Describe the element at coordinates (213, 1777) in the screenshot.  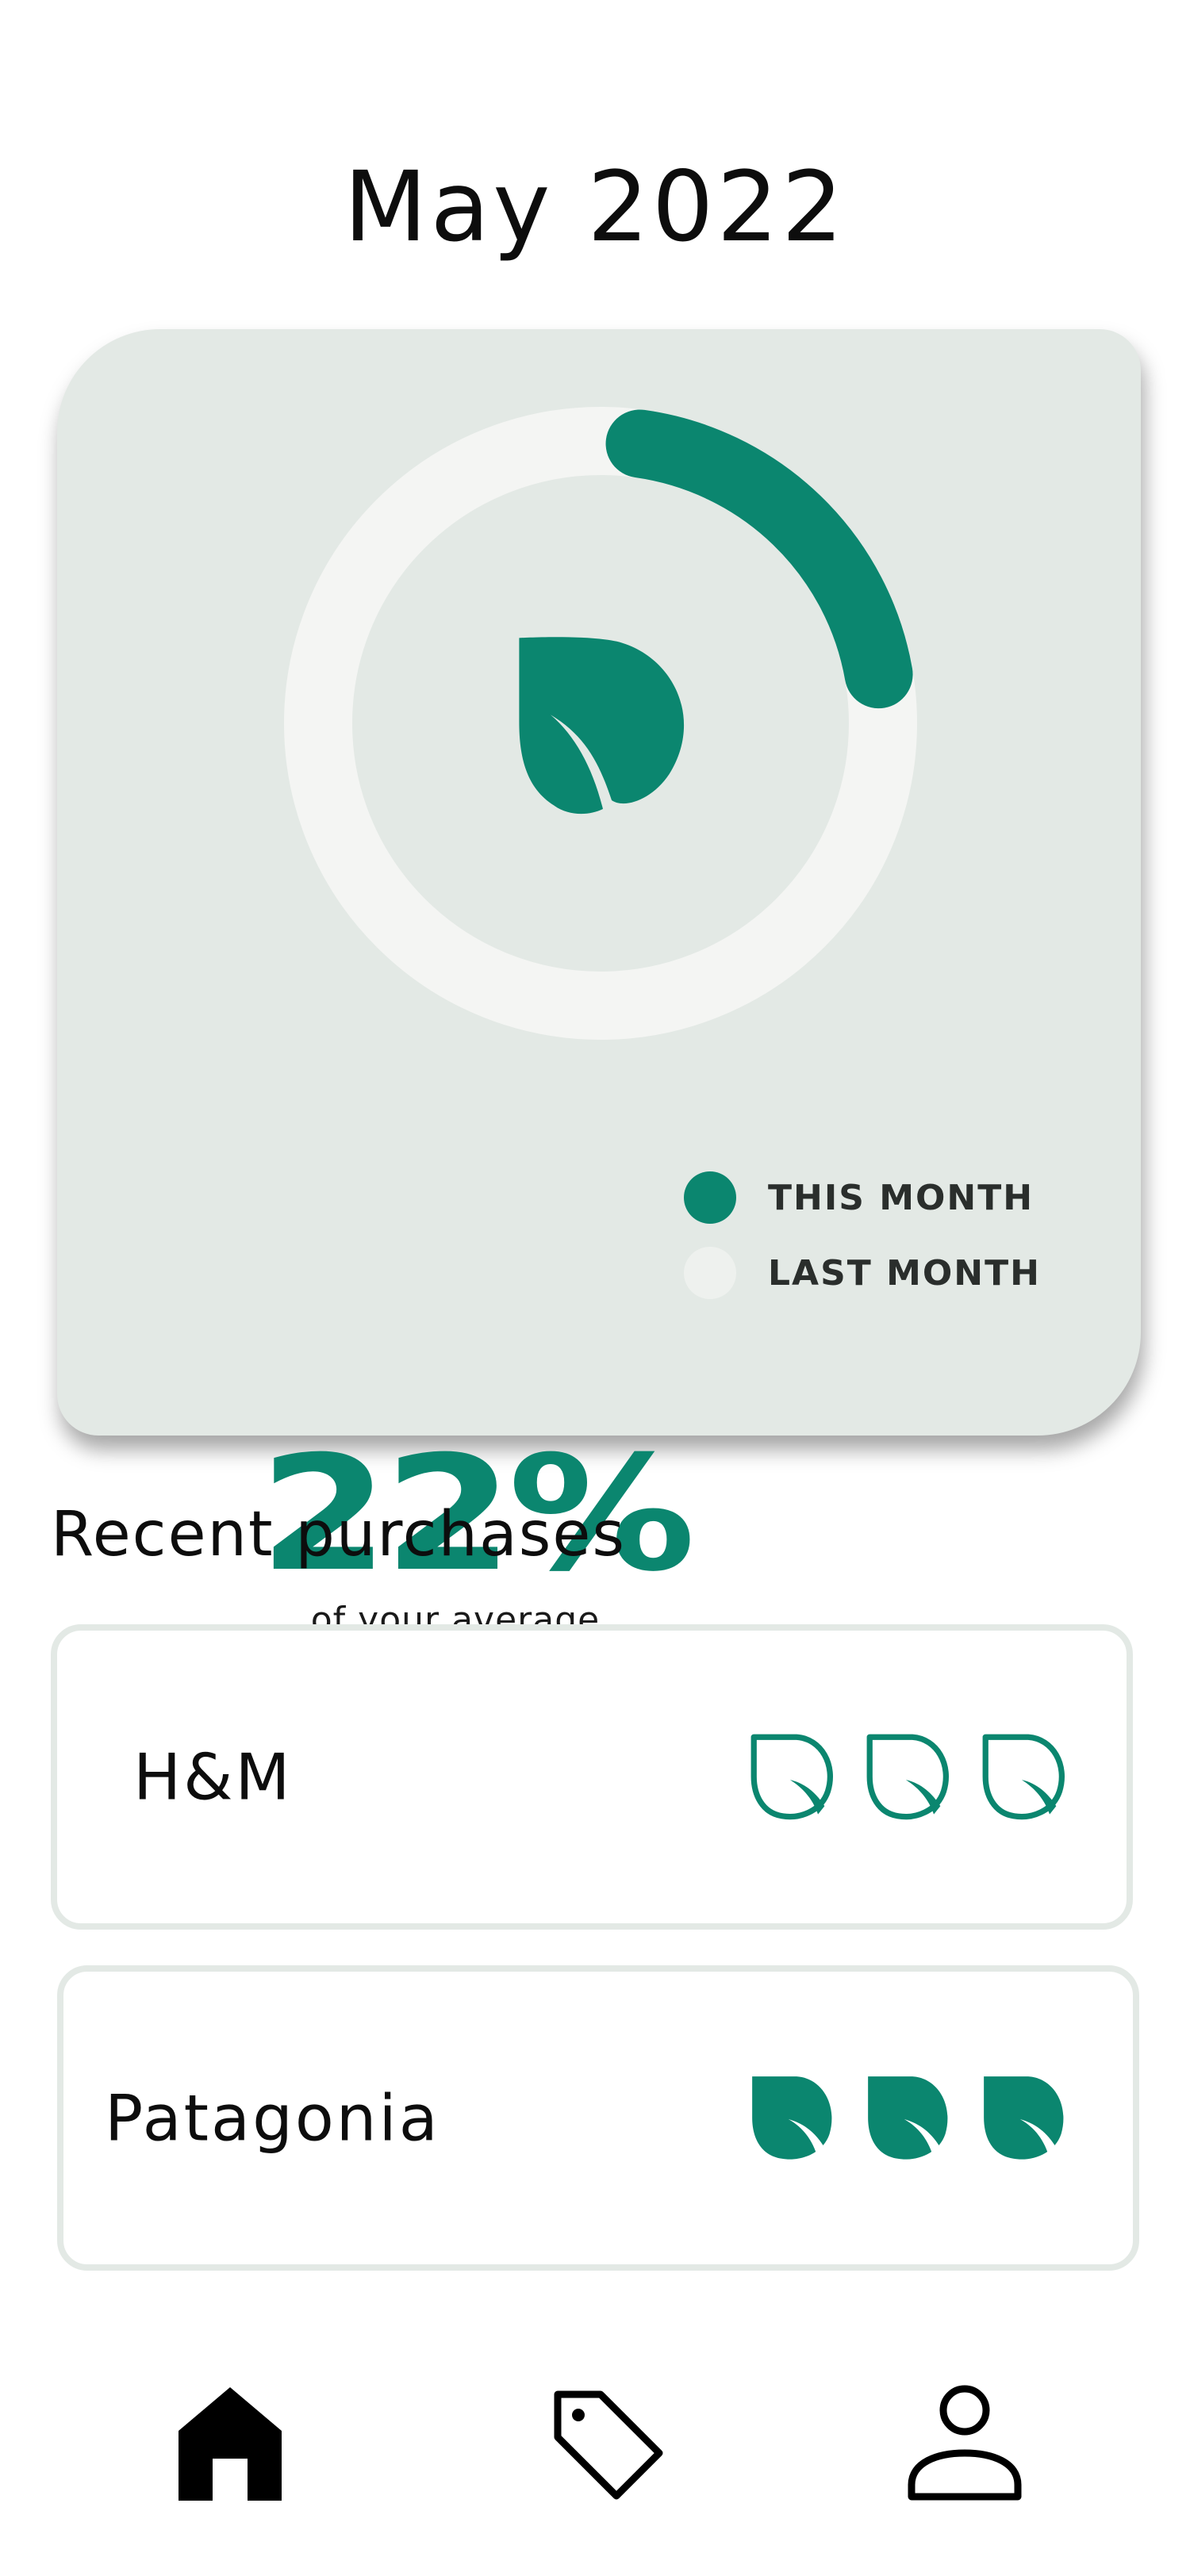
I see `store-name: H&M` at that location.